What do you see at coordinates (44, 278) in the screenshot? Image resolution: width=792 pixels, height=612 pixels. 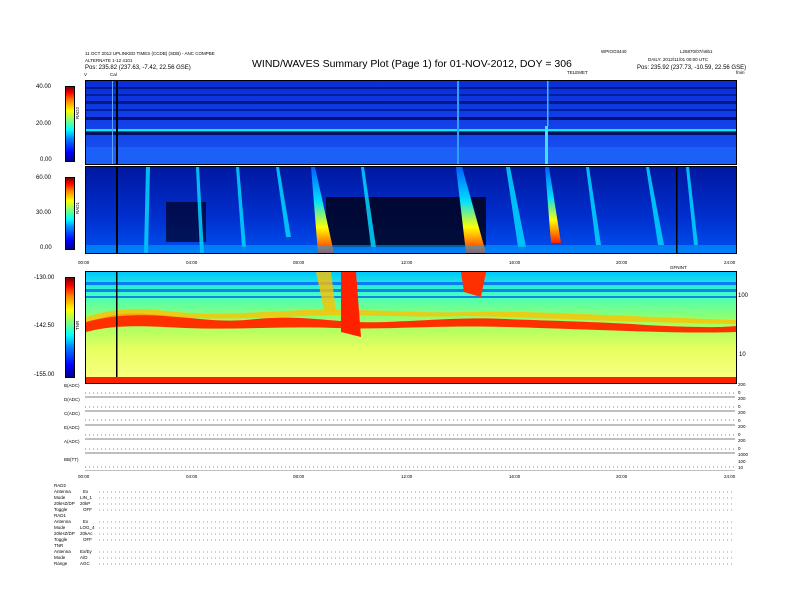 I see `tnr-tick-top: -130.00` at bounding box center [44, 278].